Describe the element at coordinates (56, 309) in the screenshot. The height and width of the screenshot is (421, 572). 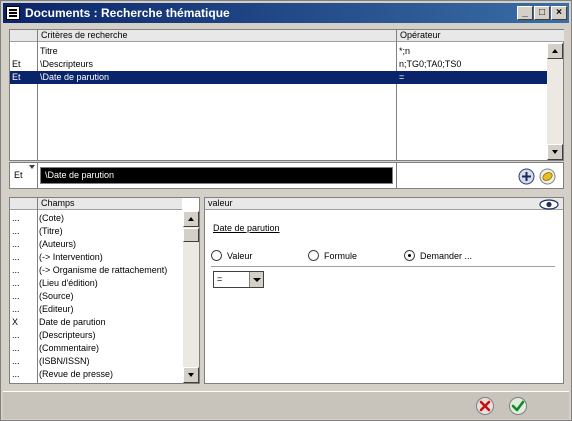
I see `field-label: (Editeur)` at that location.